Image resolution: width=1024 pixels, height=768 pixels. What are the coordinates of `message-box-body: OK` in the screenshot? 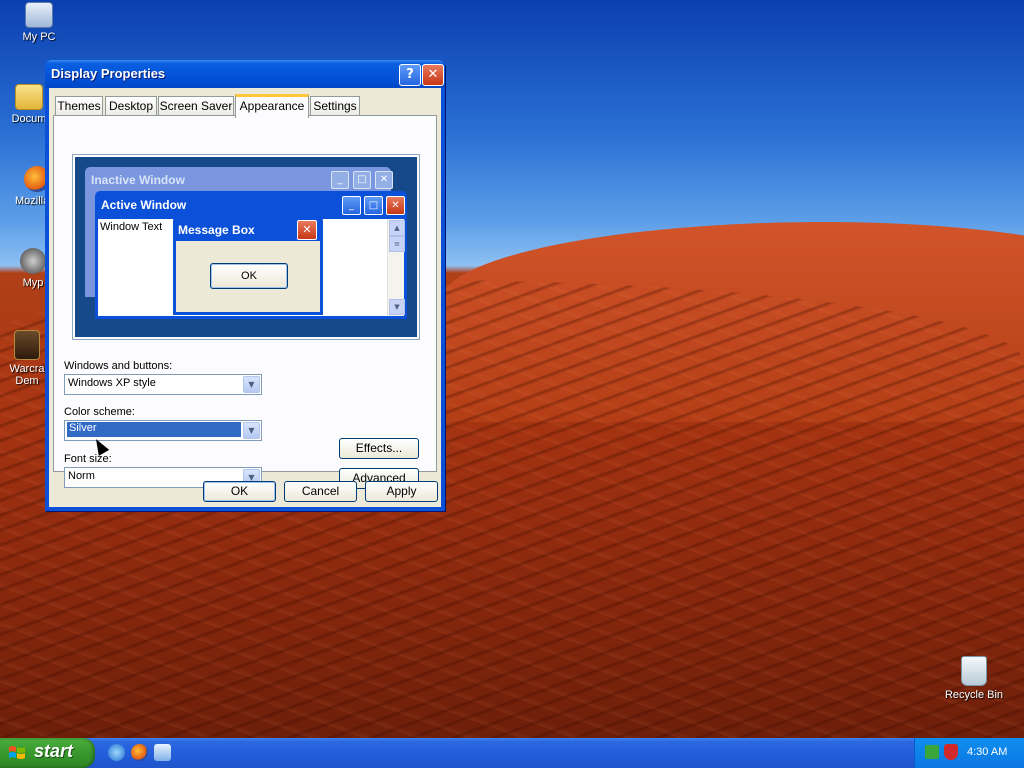 It's located at (248, 276).